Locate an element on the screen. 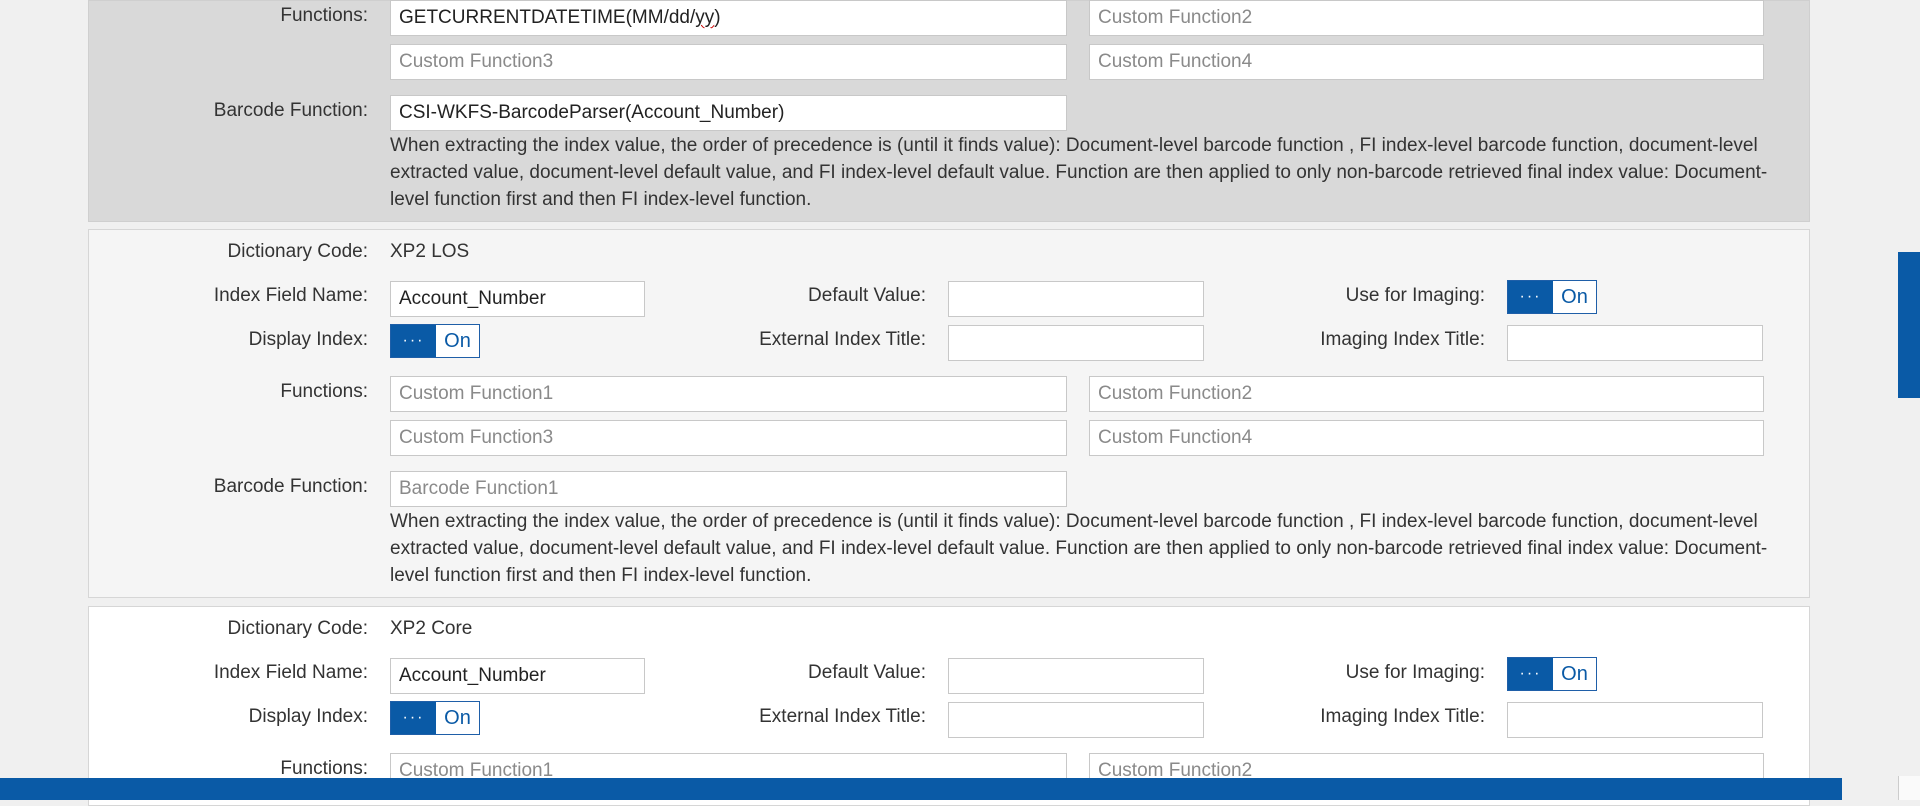 The image size is (1920, 806). barcode-function-input: CSI-WKFS-BarcodeParser(Account_Number) is located at coordinates (728, 113).